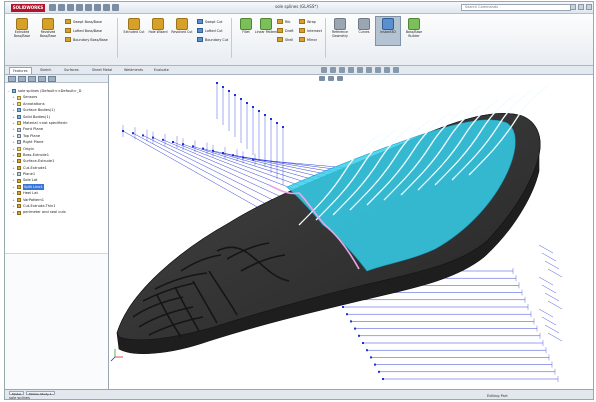 The width and height of the screenshot is (596, 402). Describe the element at coordinates (79, 7) in the screenshot. I see `print-icon` at that location.